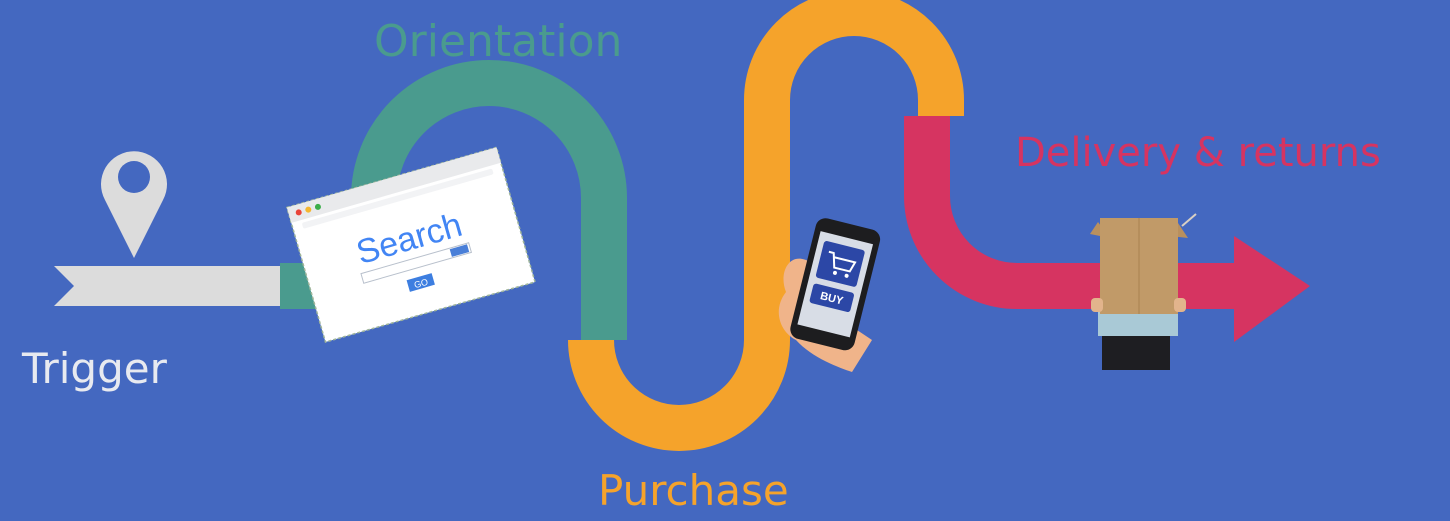 Image resolution: width=1450 pixels, height=521 pixels. I want to click on stage-label-orientation: Orientation, so click(498, 41).